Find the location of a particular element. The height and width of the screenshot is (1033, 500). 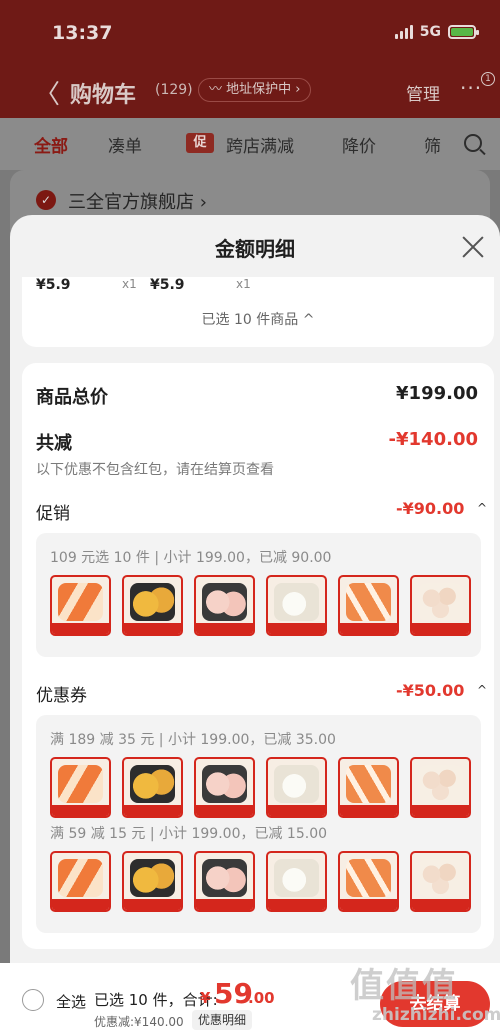

app-header: 13:37 5G 〈 购物车 (129) 〰 地址保护中 › 管理 ··· 1 is located at coordinates (250, 59).